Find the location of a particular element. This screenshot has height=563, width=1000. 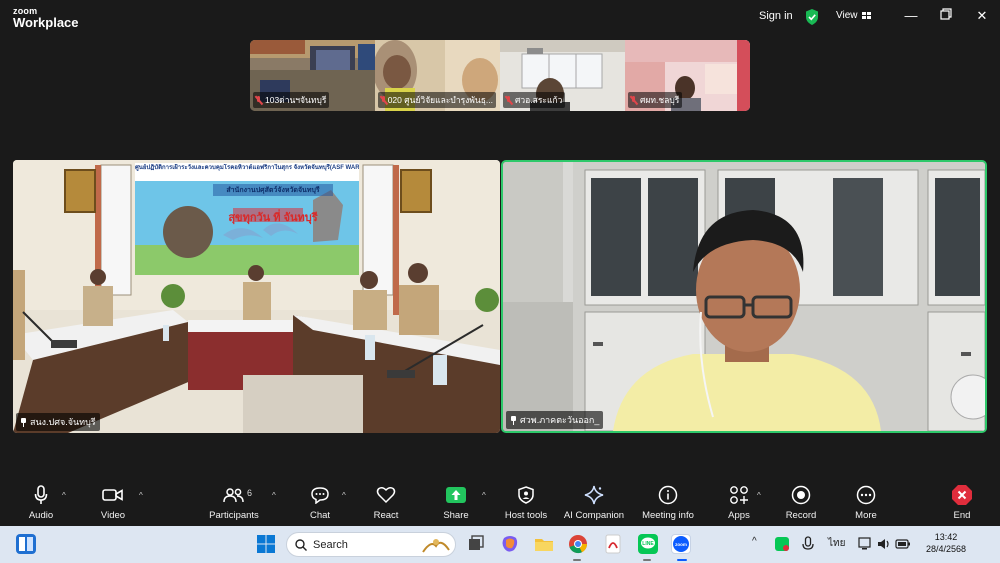

thumbnail-caption: ศวอ.สระแก้ว is located at coordinates (534, 100).